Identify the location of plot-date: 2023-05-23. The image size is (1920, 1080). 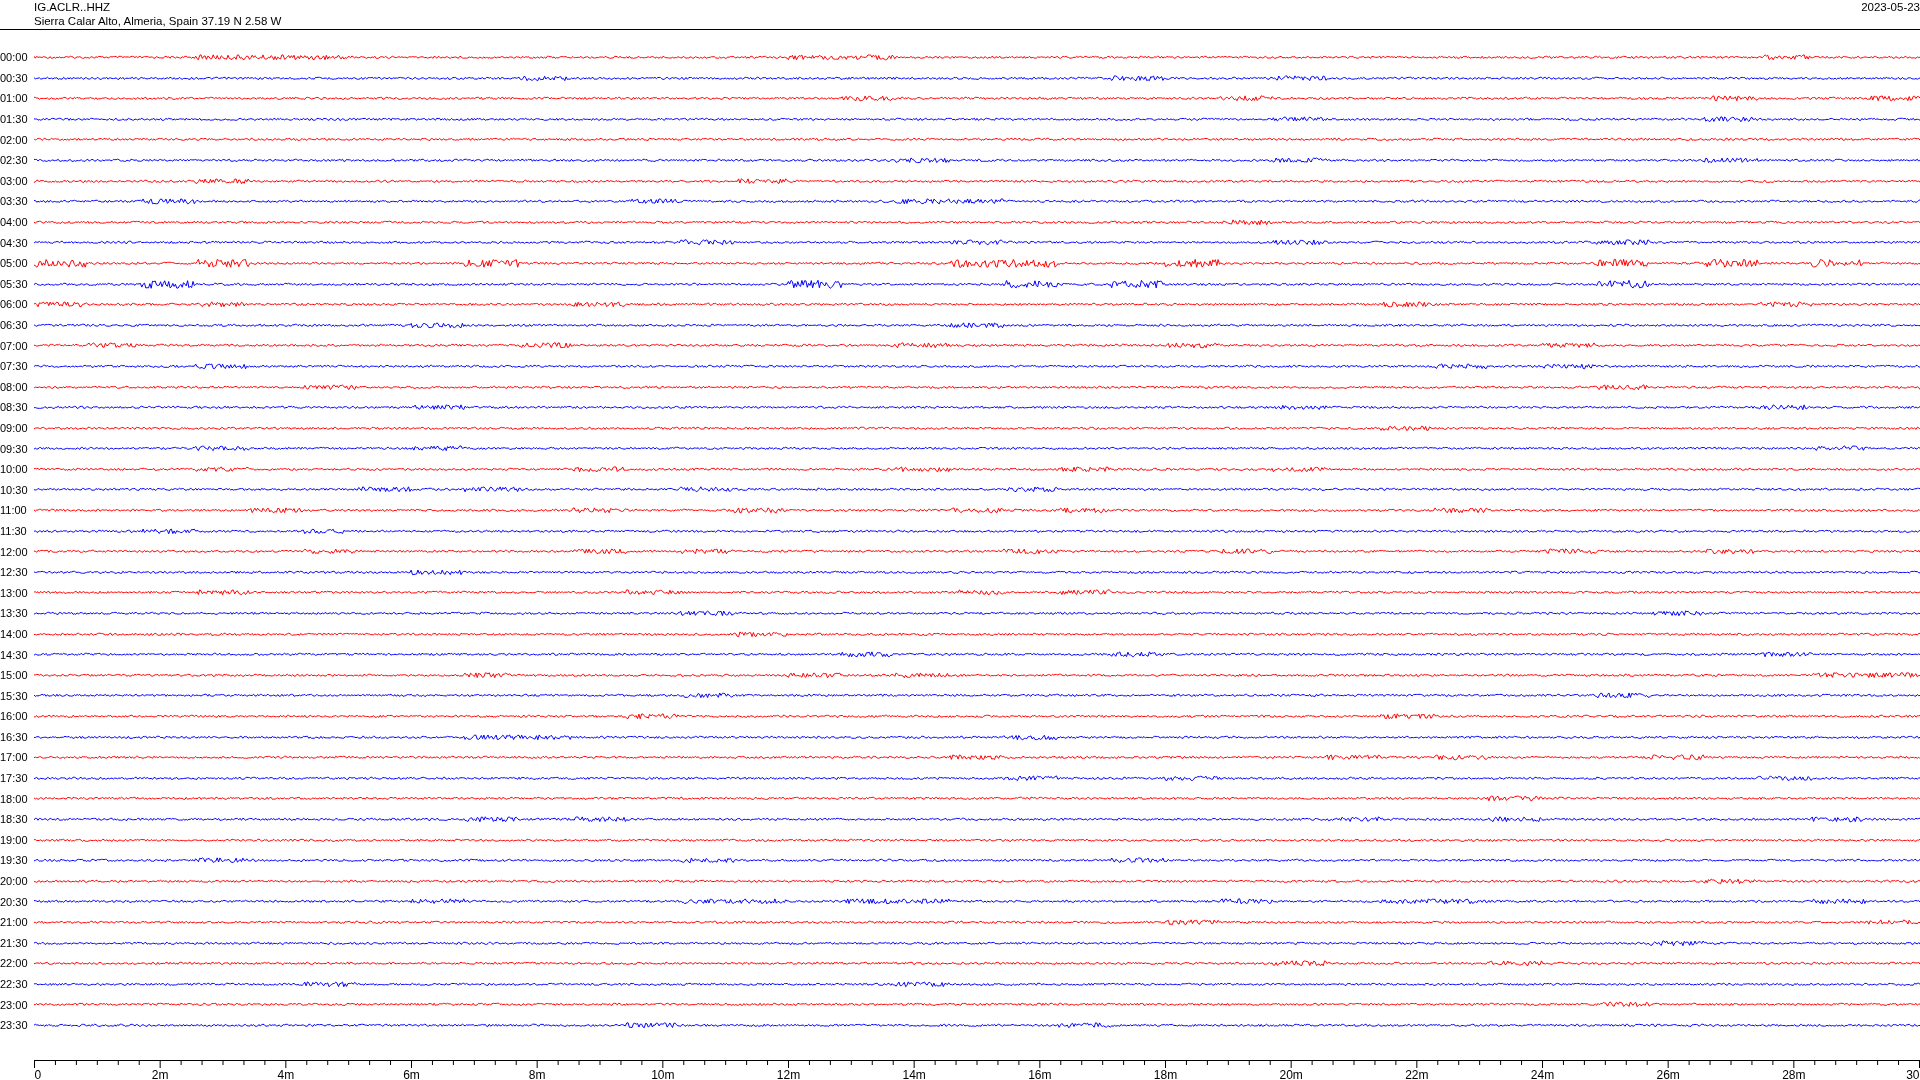
(1890, 7).